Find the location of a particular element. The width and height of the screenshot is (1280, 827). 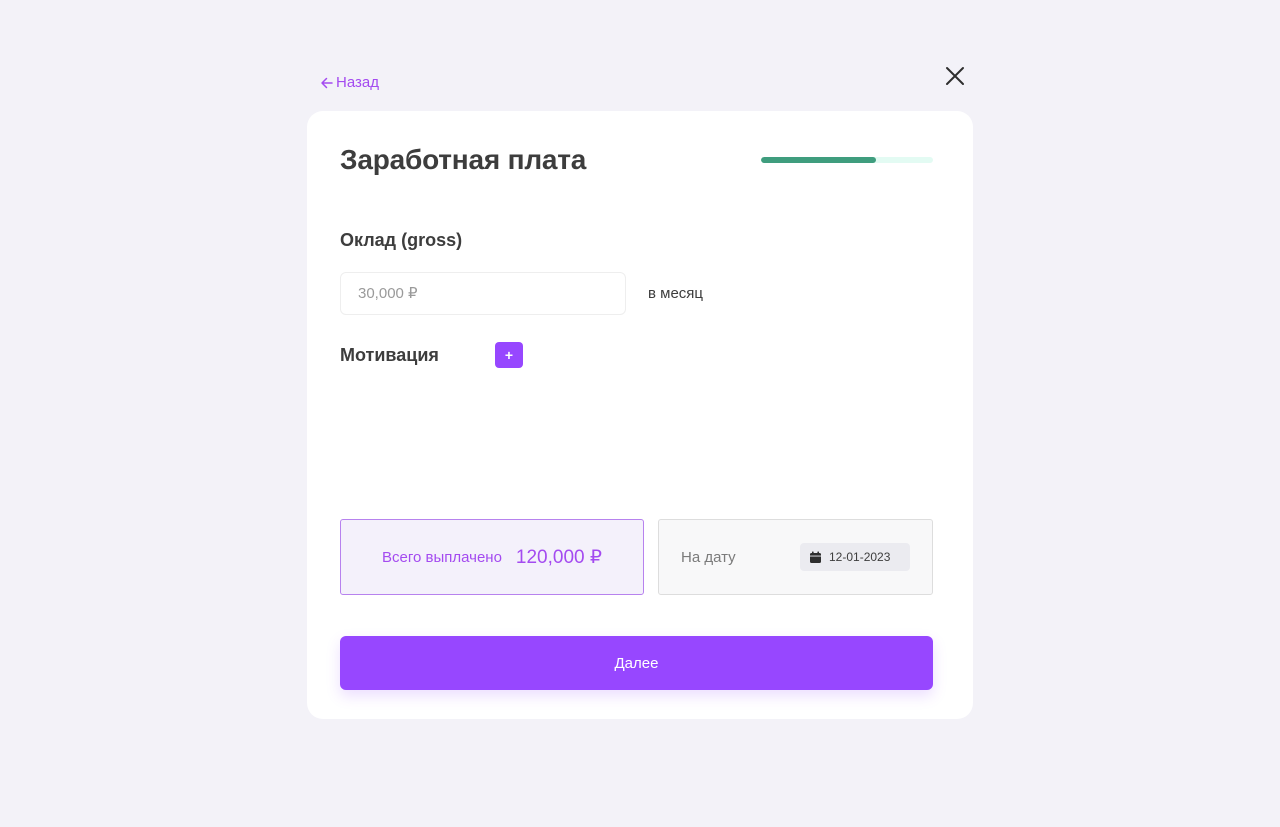

date-value: 12-01-2023 is located at coordinates (860, 557).